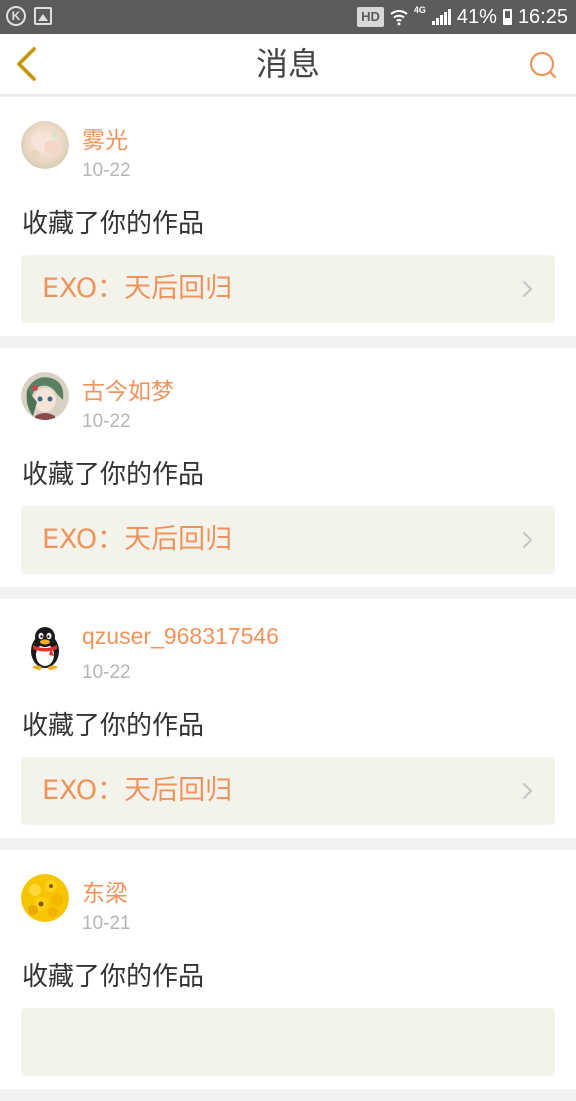  I want to click on clock: 16:25, so click(542, 16).